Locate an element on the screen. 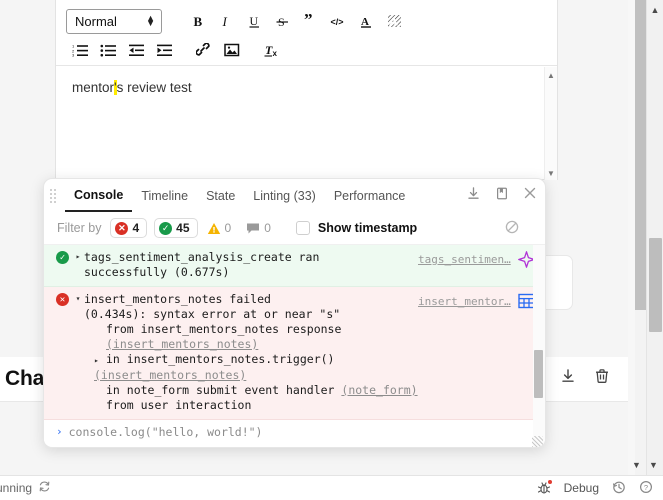 This screenshot has width=663, height=500. inner-scrollbar-track is located at coordinates (640, 392).